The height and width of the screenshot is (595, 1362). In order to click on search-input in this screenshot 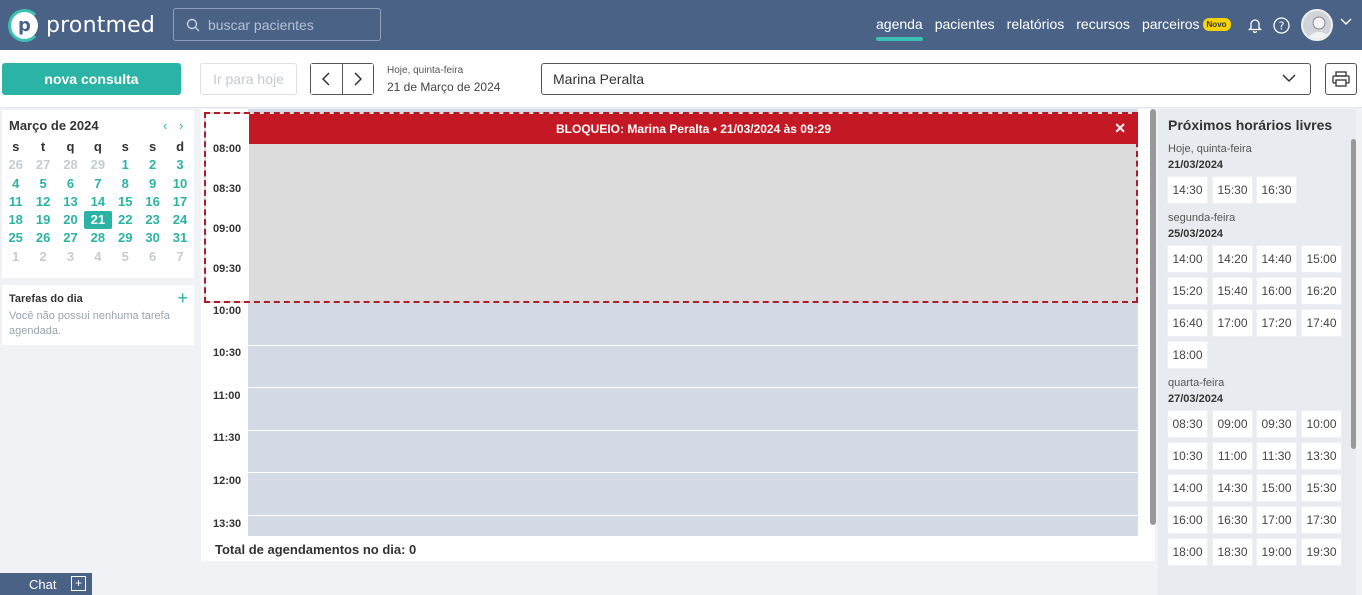, I will do `click(293, 24)`.